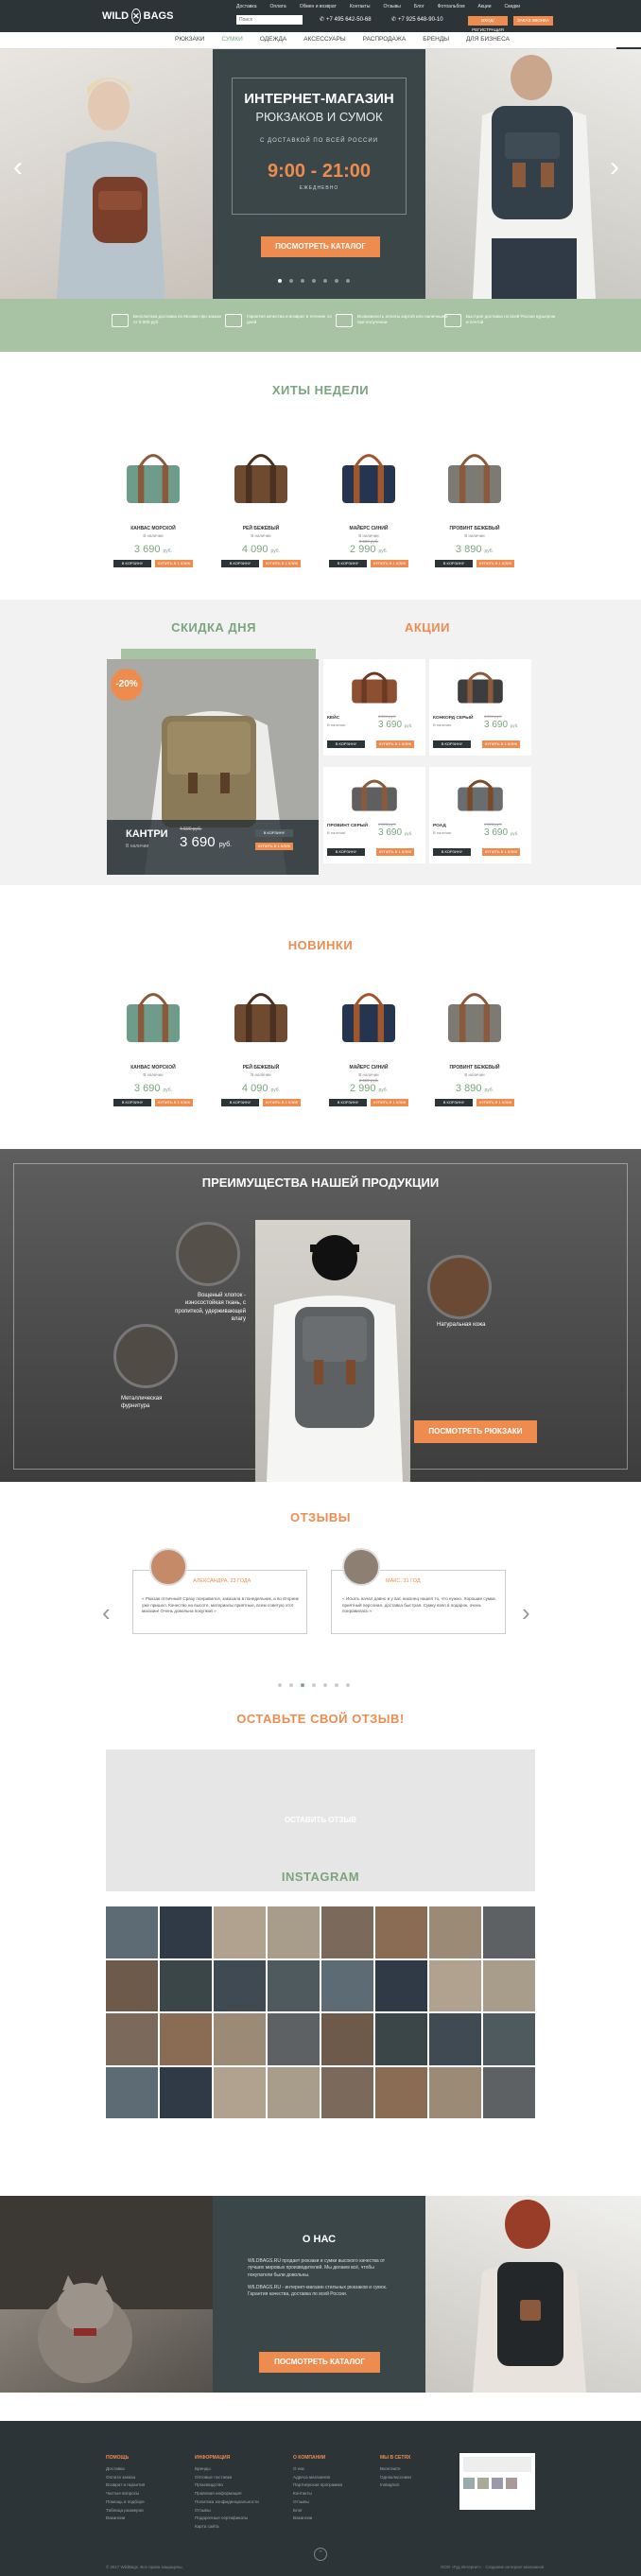  What do you see at coordinates (488, 24) in the screenshot?
I see `login-button: ВХОД/РЕГИСТРАЦИЯ` at bounding box center [488, 24].